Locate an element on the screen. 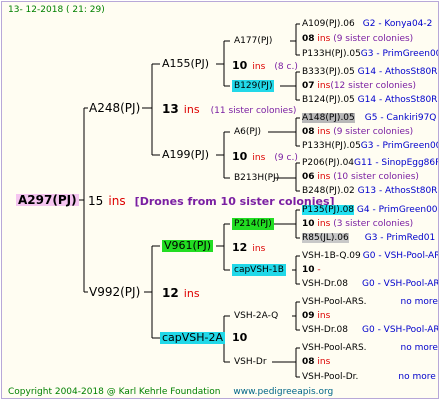  gen1-a248-id: A248(PJ) is located at coordinates (114, 108).